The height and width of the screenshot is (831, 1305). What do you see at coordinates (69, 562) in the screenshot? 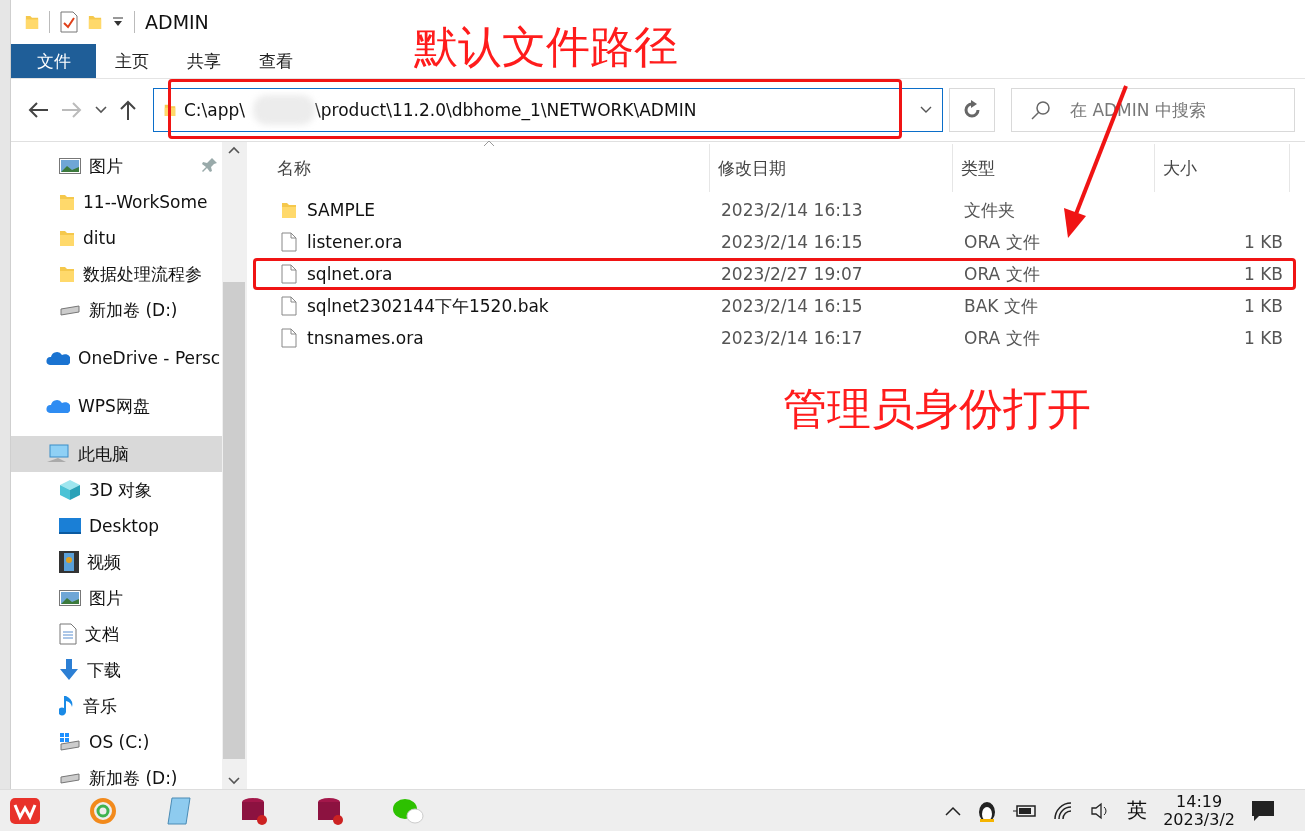
I see `film-icon` at bounding box center [69, 562].